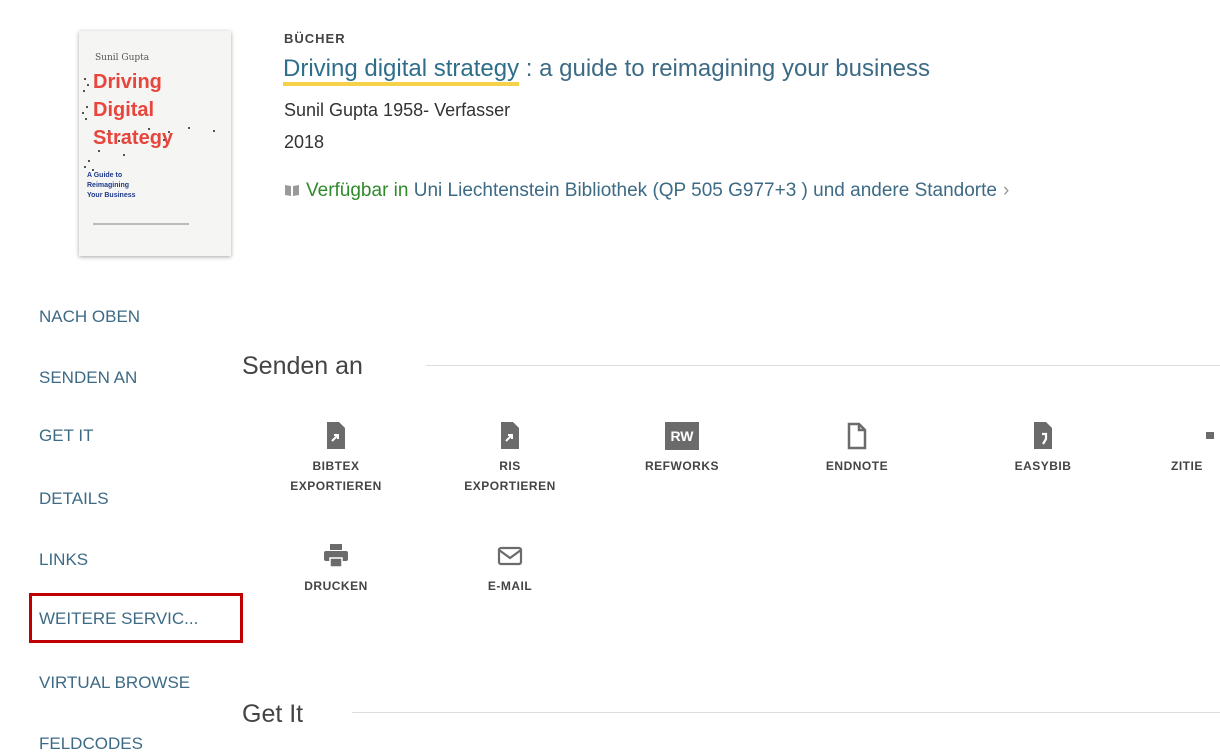 The width and height of the screenshot is (1220, 754). I want to click on nav-link-get-it: GET IT, so click(66, 436).